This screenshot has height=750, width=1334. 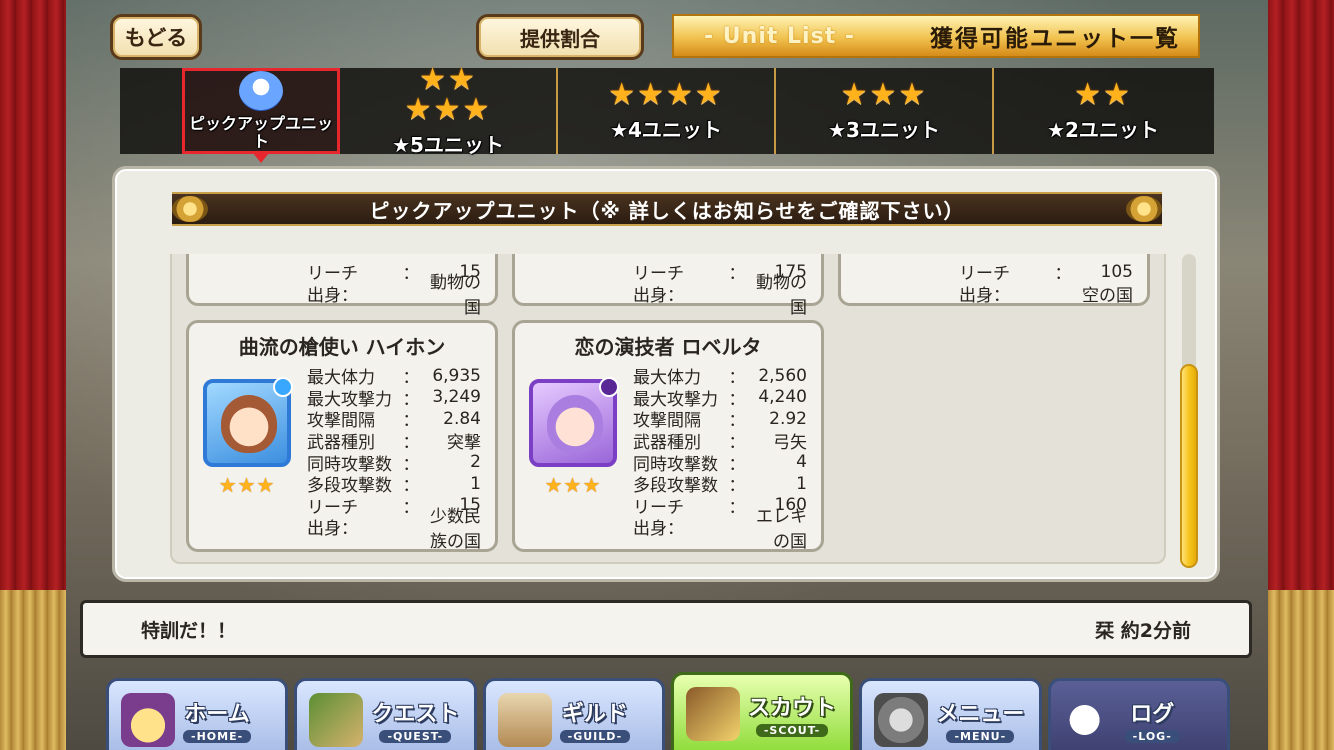 I want to click on unit-name: 恋の演技者 ロベルタ, so click(x=668, y=347).